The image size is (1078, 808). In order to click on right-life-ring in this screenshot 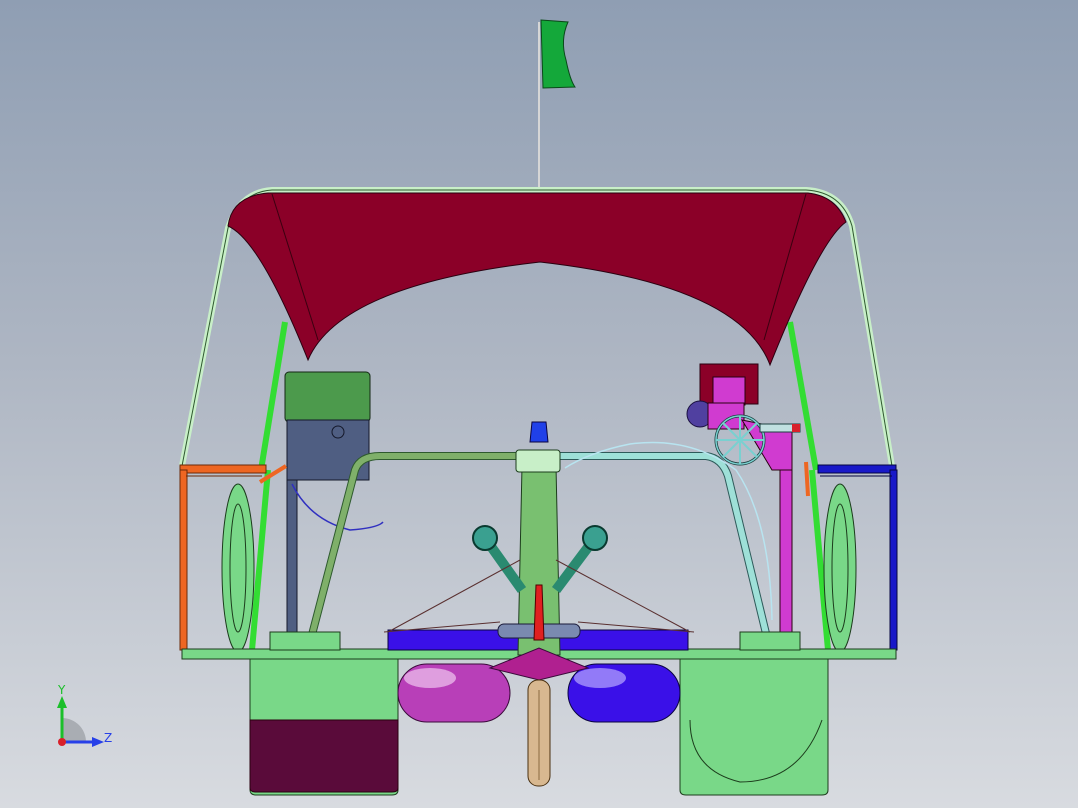, I will do `click(840, 568)`.